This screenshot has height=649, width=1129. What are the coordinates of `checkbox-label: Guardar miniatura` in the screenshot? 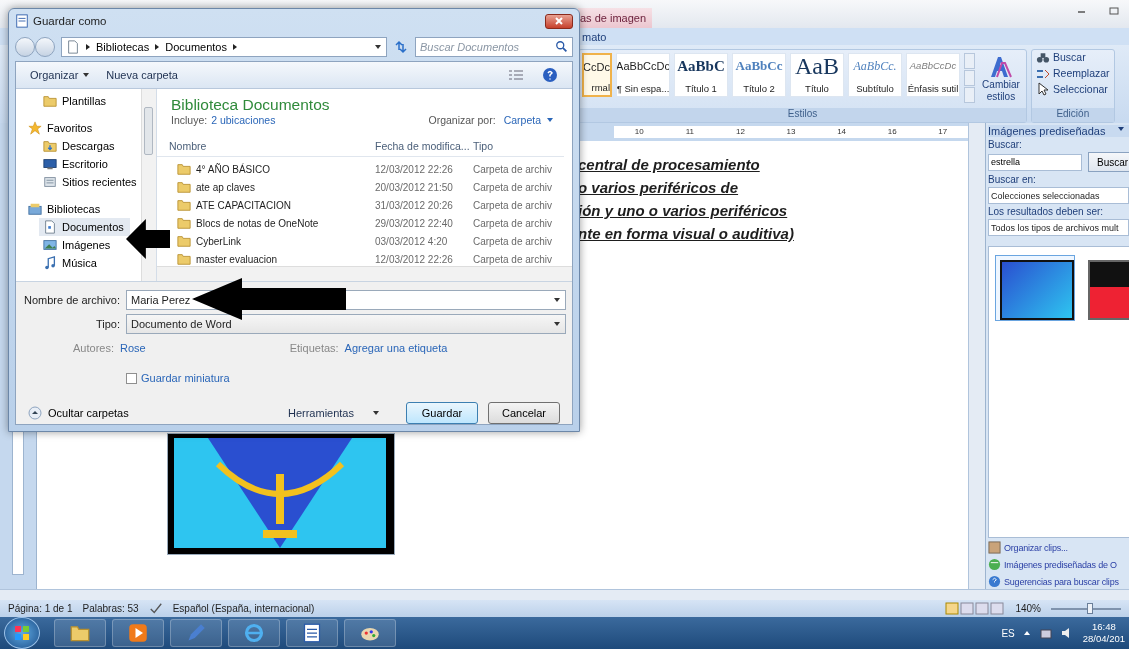 It's located at (185, 378).